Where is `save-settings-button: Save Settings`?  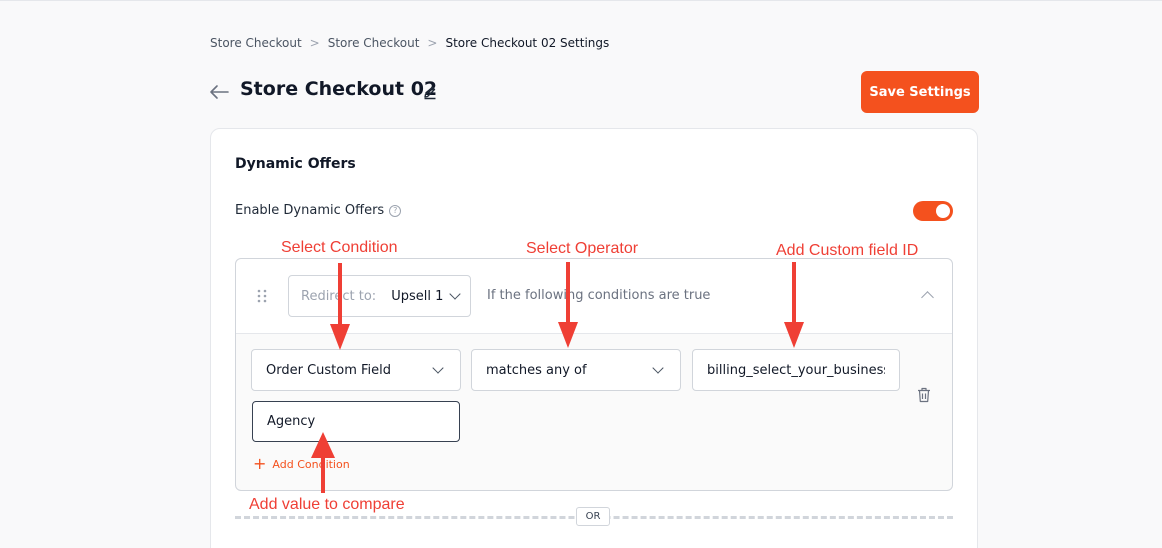 save-settings-button: Save Settings is located at coordinates (920, 92).